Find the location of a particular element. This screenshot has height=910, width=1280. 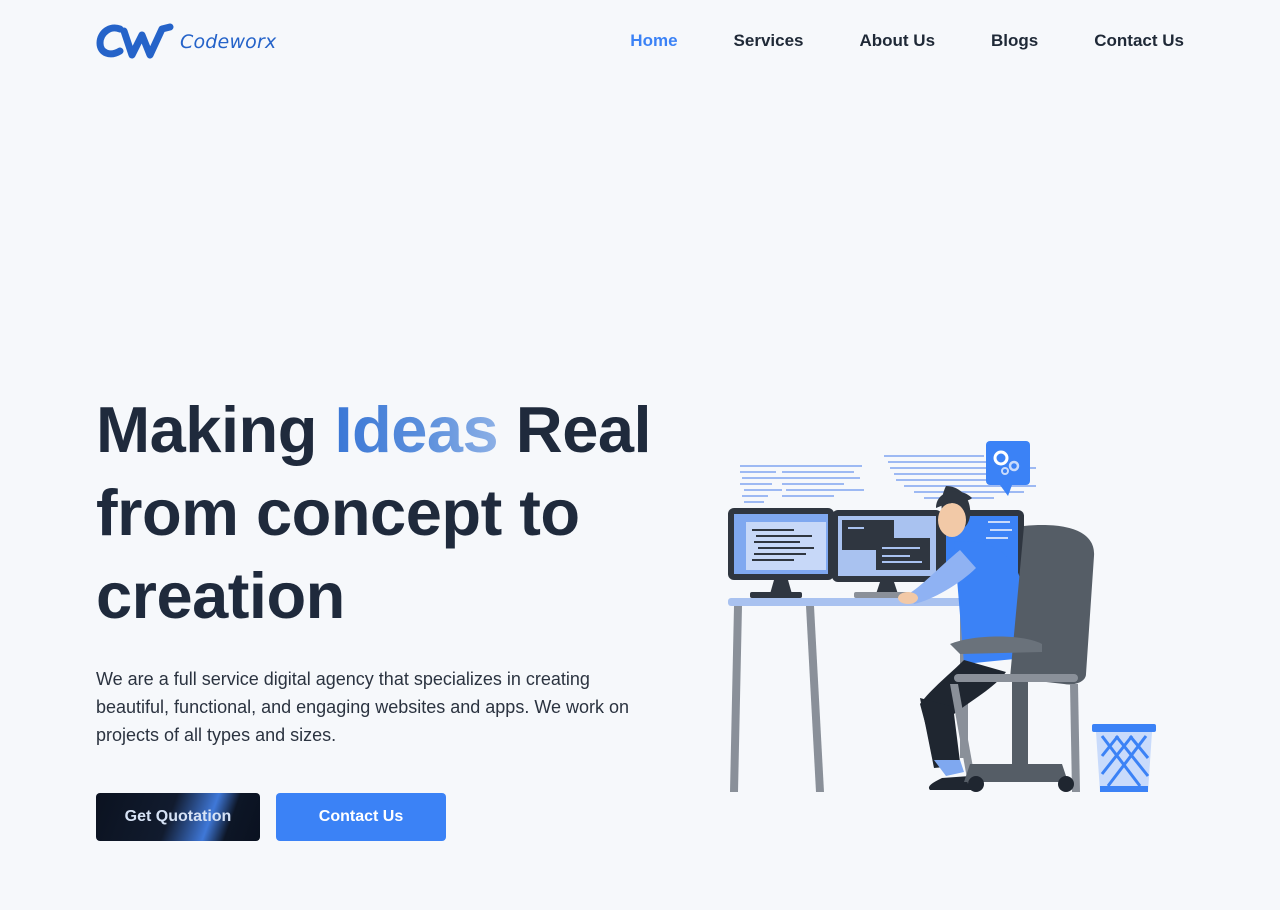

contact-us-button: Contact Us is located at coordinates (361, 817).